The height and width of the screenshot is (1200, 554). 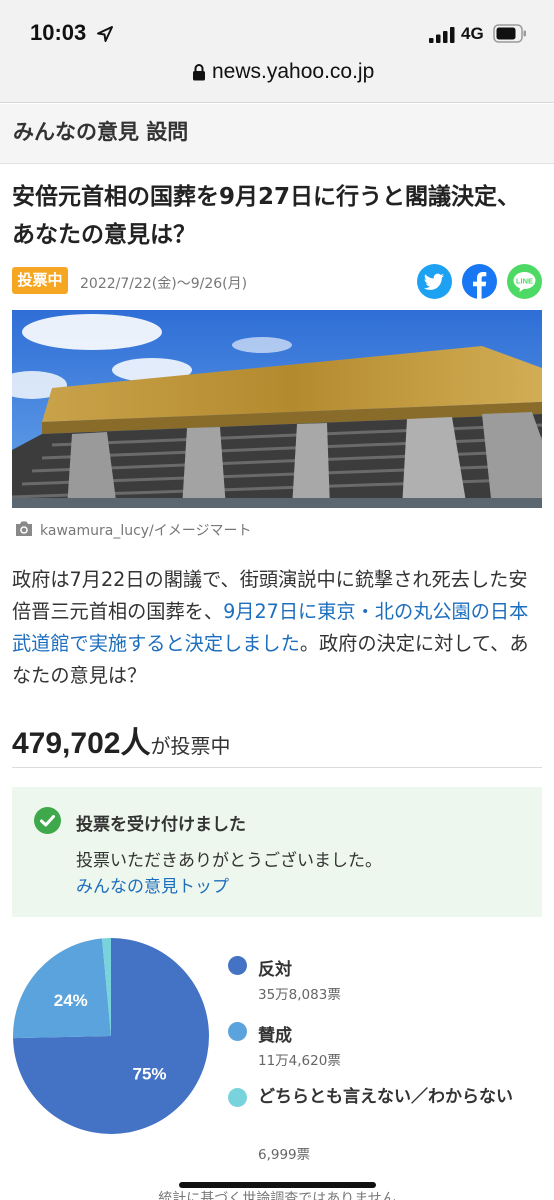 What do you see at coordinates (385, 1097) in the screenshot?
I see `legend-label: どちらとも言えない／わからない` at bounding box center [385, 1097].